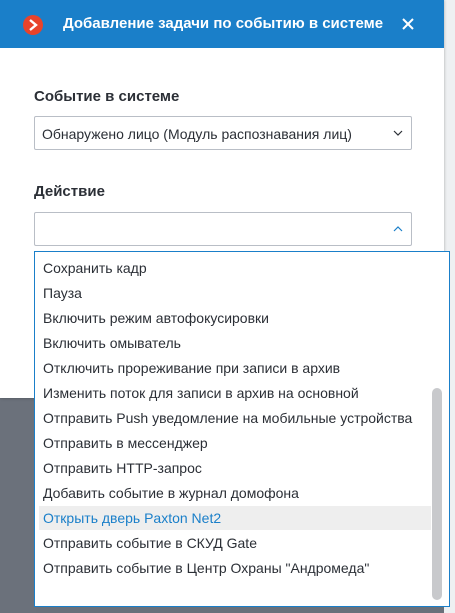 The image size is (455, 613). Describe the element at coordinates (18, 505) in the screenshot. I see `background-overlay` at that location.